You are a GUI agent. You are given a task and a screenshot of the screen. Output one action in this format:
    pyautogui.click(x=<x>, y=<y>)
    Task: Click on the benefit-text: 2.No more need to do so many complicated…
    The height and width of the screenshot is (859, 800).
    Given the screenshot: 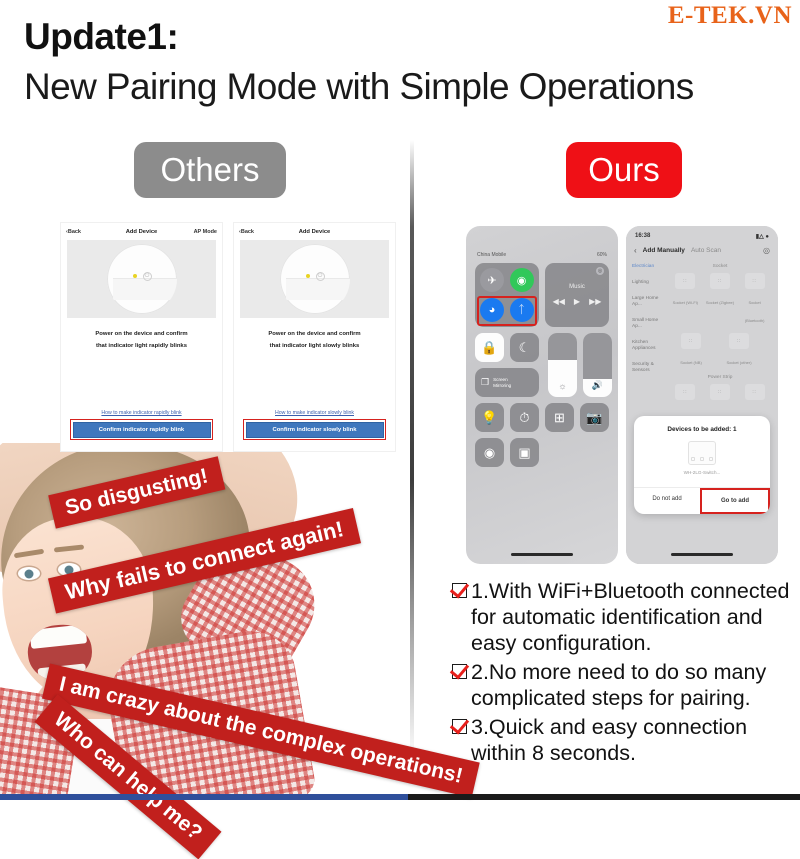 What is the action you would take?
    pyautogui.click(x=619, y=685)
    